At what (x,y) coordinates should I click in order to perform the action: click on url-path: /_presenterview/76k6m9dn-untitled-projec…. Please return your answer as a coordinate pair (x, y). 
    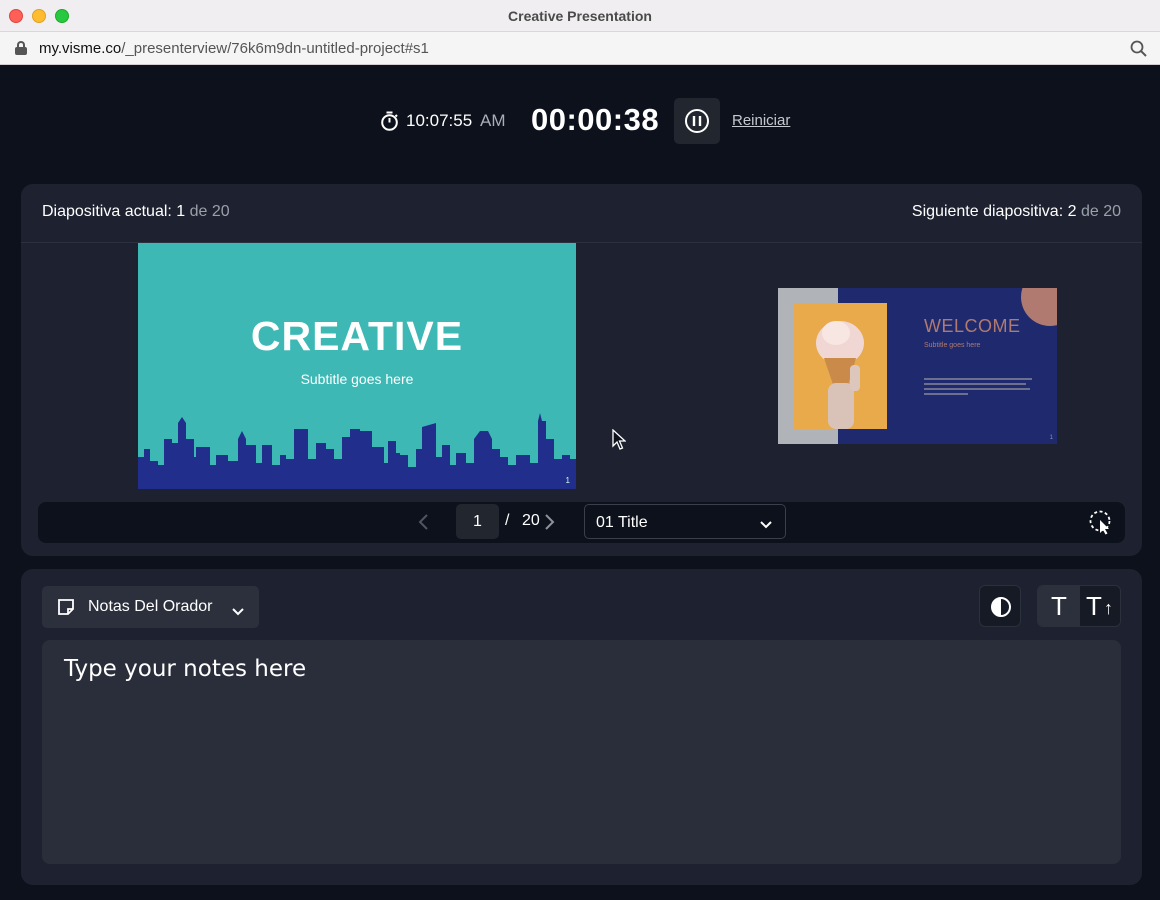
    Looking at the image, I should click on (275, 48).